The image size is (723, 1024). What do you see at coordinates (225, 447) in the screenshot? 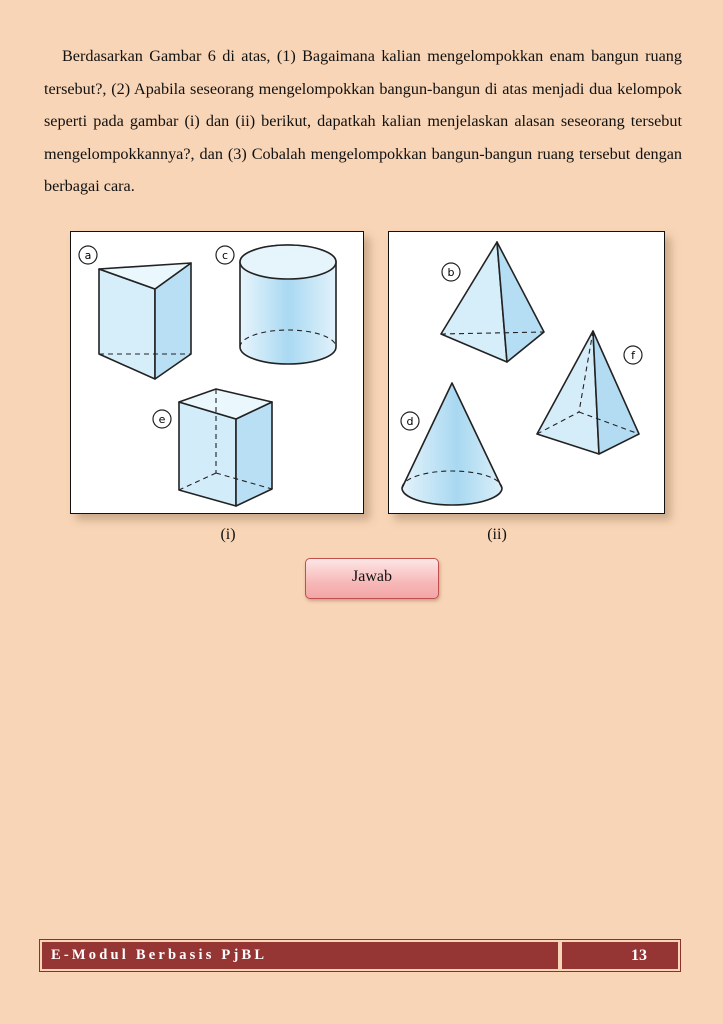
I see `rectangular-prism-shape` at bounding box center [225, 447].